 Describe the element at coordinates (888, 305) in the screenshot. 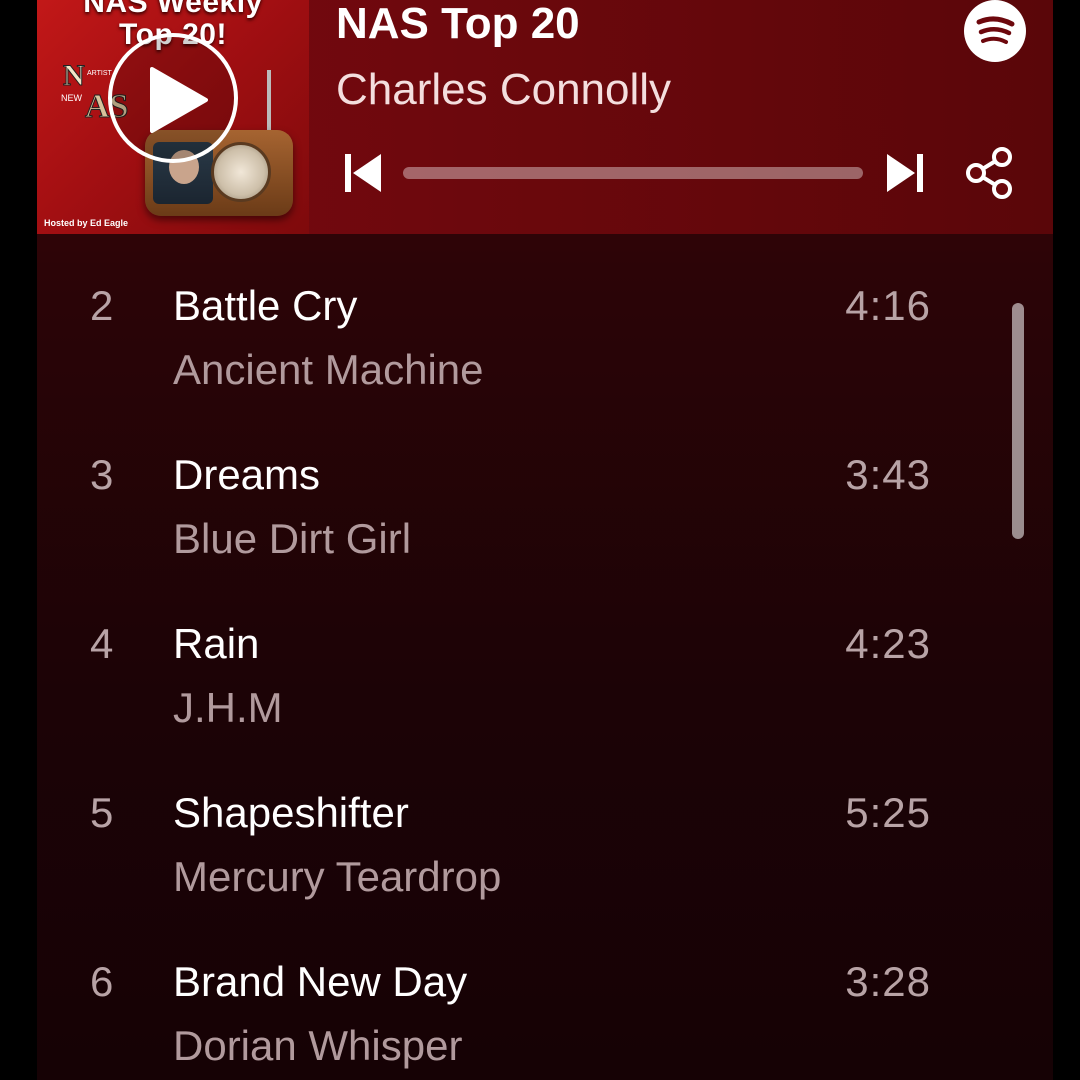

I see `track-duration: 4:16` at that location.